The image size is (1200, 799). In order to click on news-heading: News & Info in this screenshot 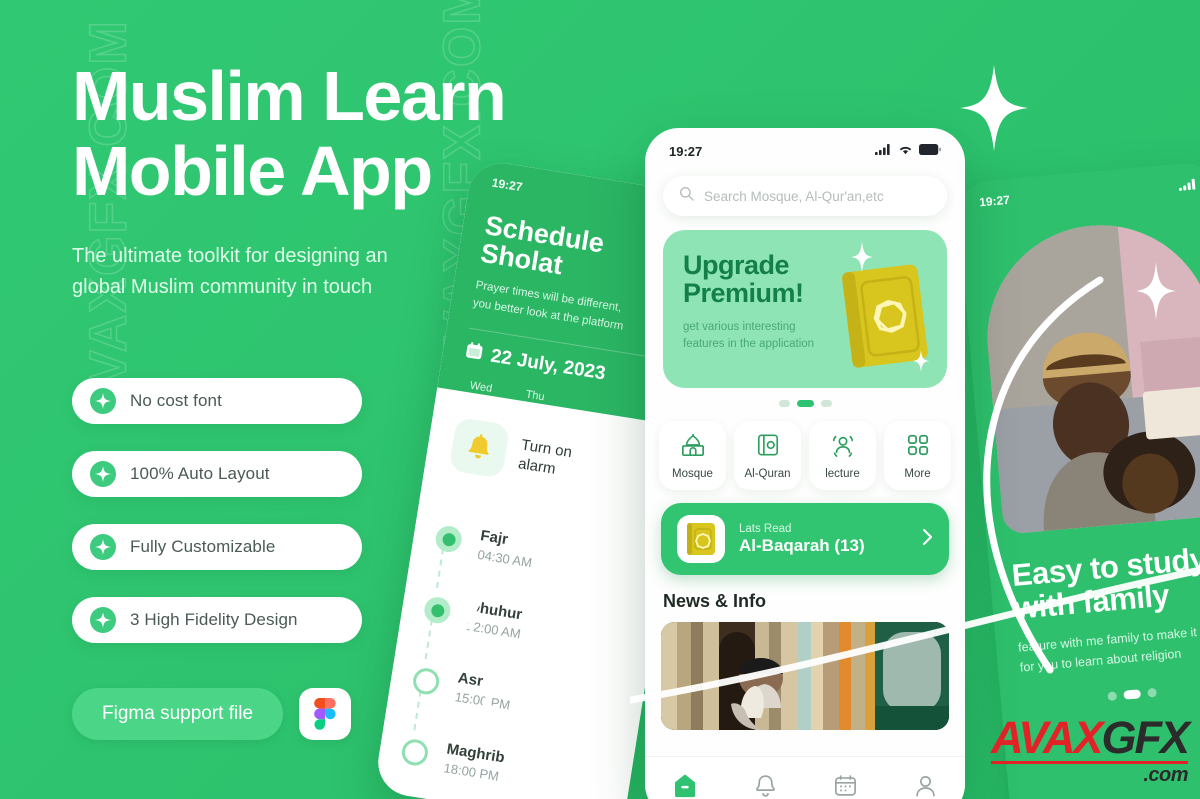, I will do `click(715, 601)`.